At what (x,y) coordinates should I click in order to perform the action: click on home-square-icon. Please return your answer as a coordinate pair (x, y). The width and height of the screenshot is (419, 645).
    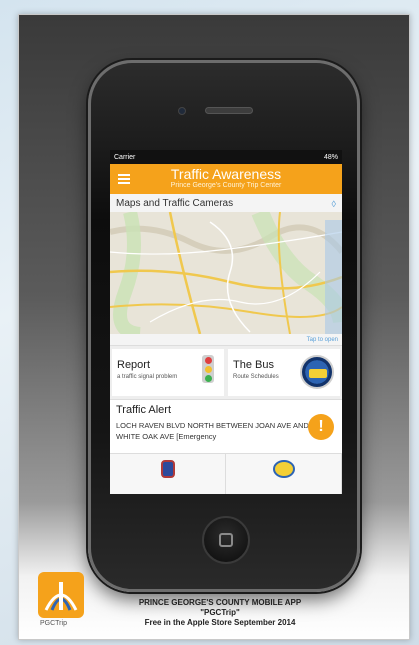
    Looking at the image, I should click on (226, 540).